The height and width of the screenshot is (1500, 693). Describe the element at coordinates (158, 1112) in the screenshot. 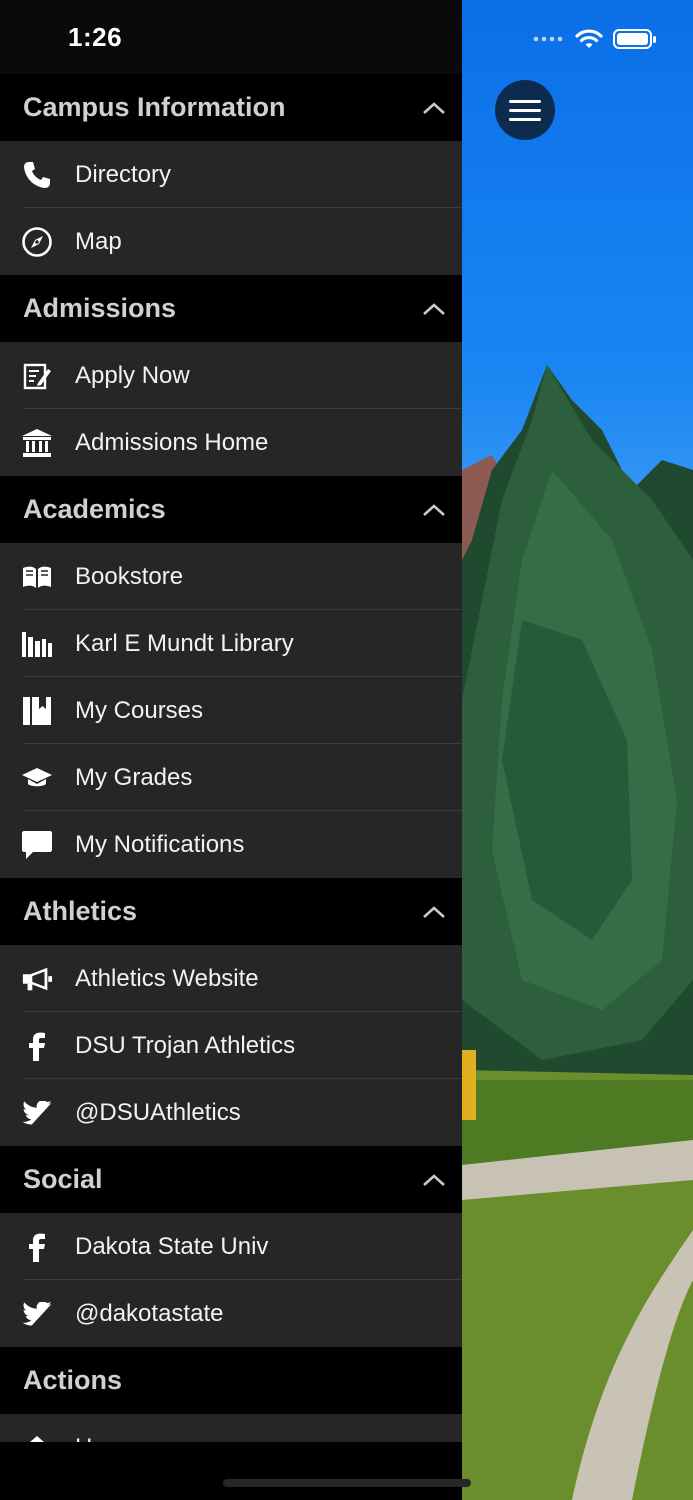

I see `menu-item-label: @DSUAthletics` at that location.